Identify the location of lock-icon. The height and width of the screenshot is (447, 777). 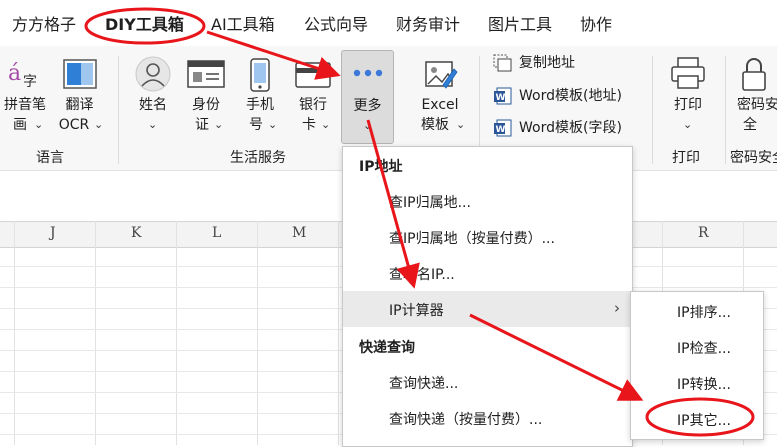
(754, 74).